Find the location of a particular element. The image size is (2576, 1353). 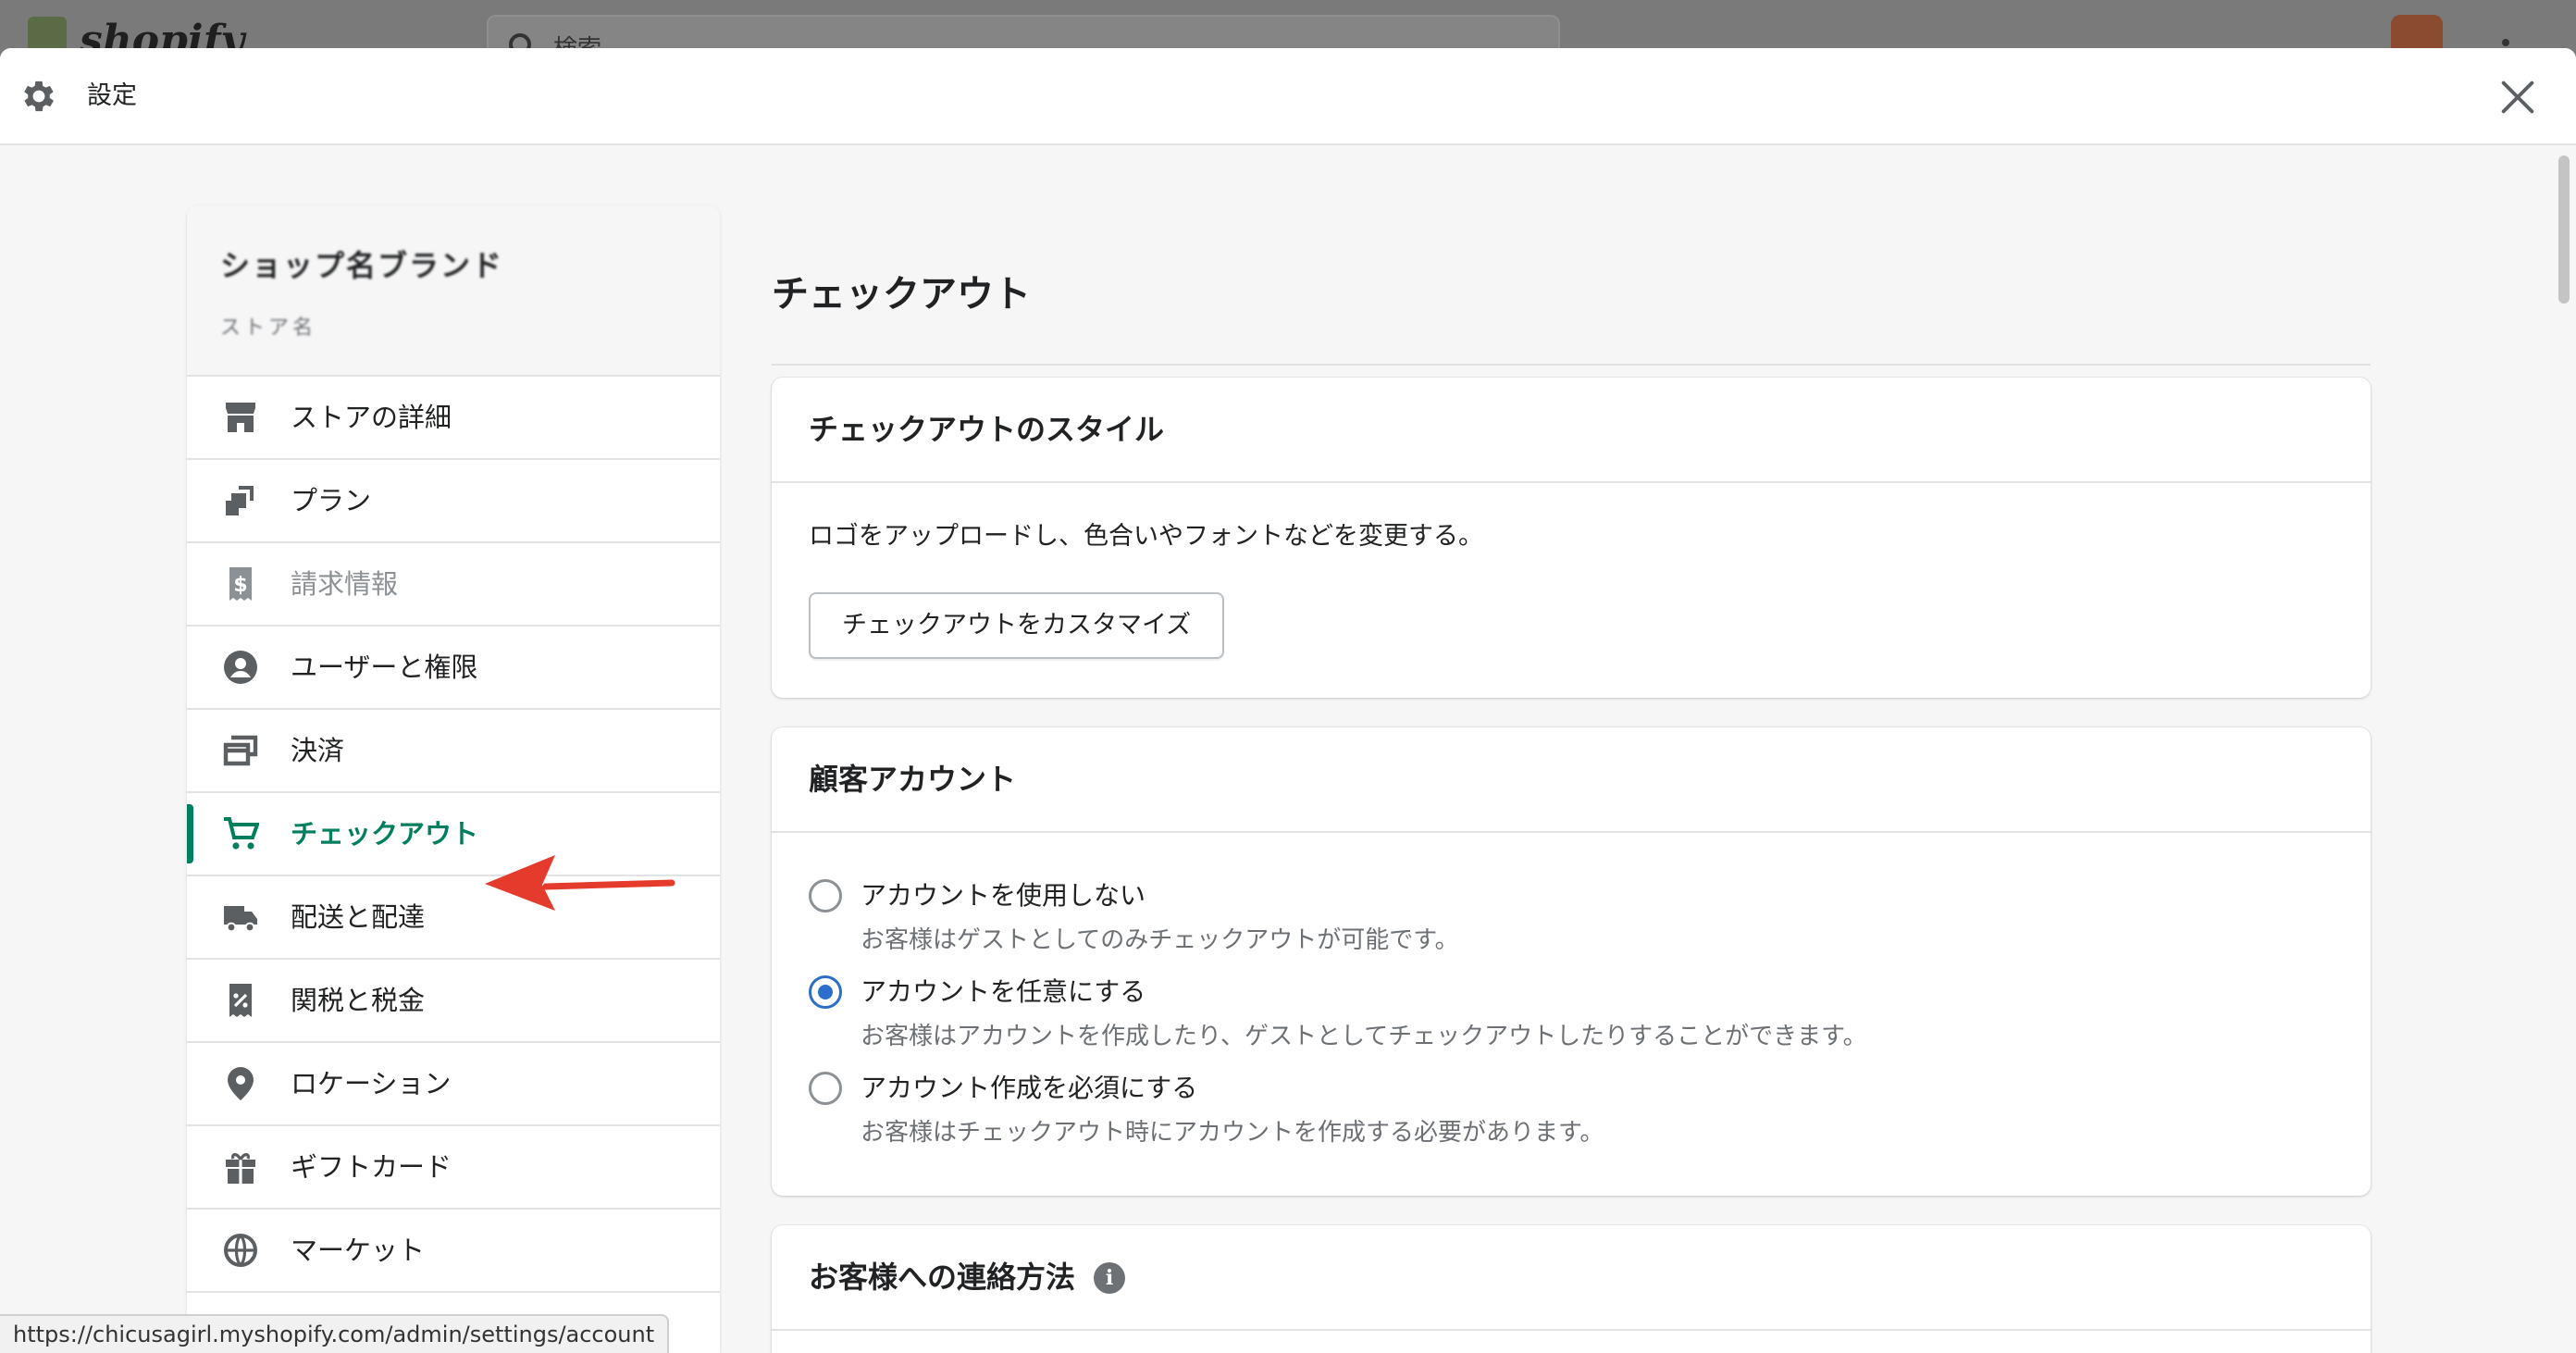

card-description: ロゴをアップロードし、色合いやフォントなどを変更する。 is located at coordinates (1146, 536).